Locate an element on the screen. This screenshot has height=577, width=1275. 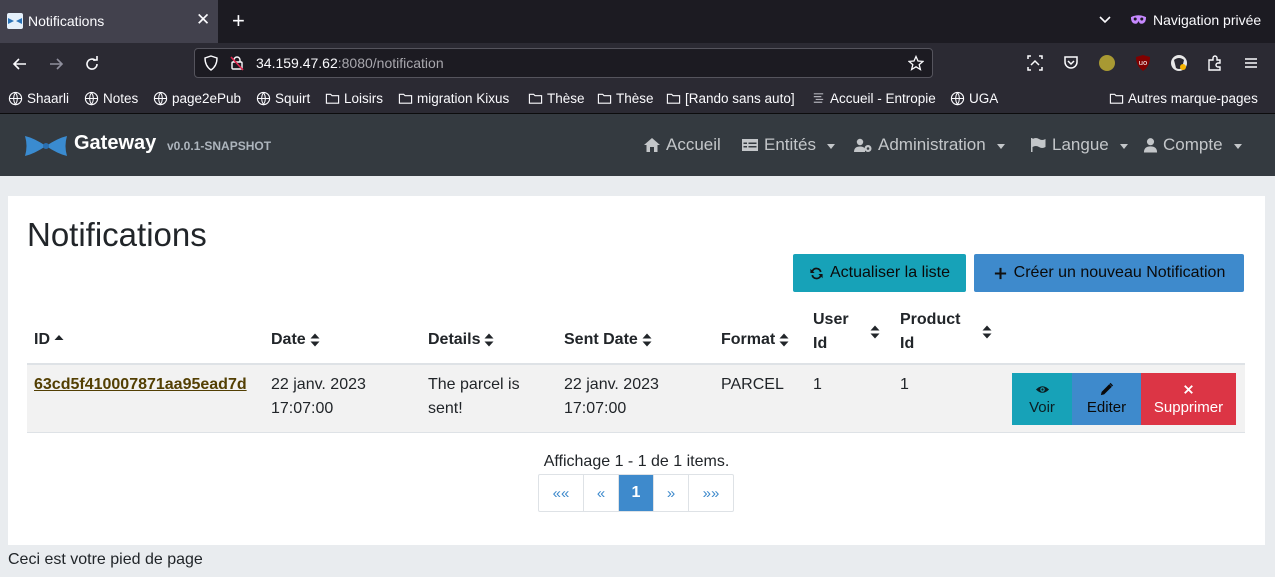
reload-icon is located at coordinates (92, 64).